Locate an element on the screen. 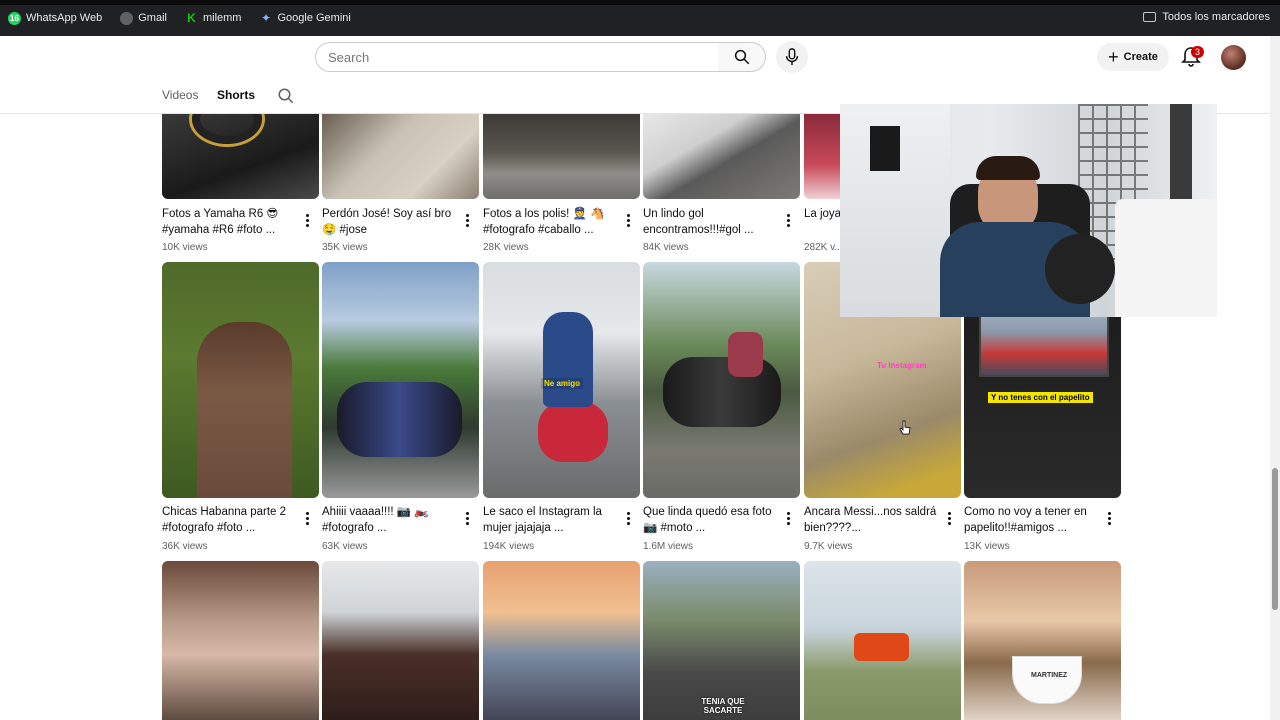 Image resolution: width=1280 pixels, height=720 pixels. youtube-header: Search + Create is located at coordinates (635, 57).